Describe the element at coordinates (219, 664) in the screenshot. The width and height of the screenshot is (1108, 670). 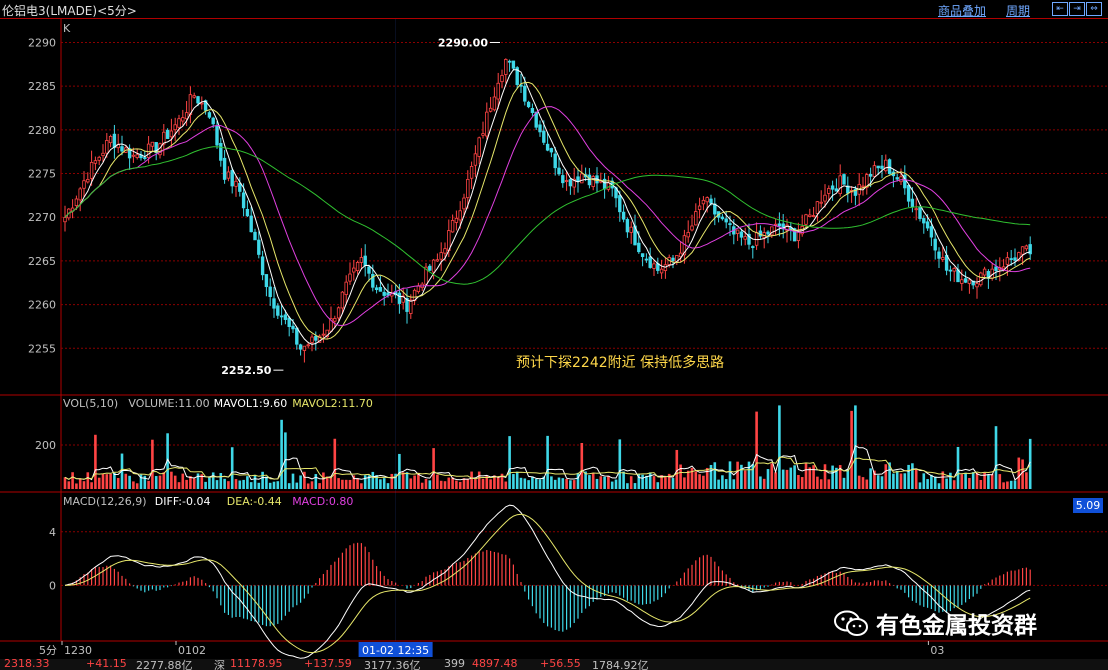
I see `ticker-market: 深` at that location.